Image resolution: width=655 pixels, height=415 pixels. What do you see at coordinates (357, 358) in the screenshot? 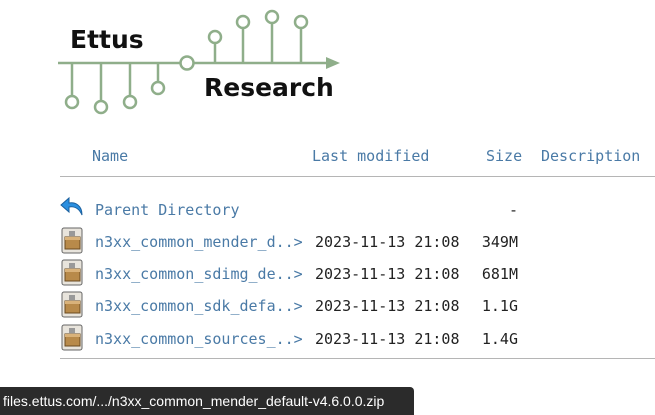
I see `footer-divider` at bounding box center [357, 358].